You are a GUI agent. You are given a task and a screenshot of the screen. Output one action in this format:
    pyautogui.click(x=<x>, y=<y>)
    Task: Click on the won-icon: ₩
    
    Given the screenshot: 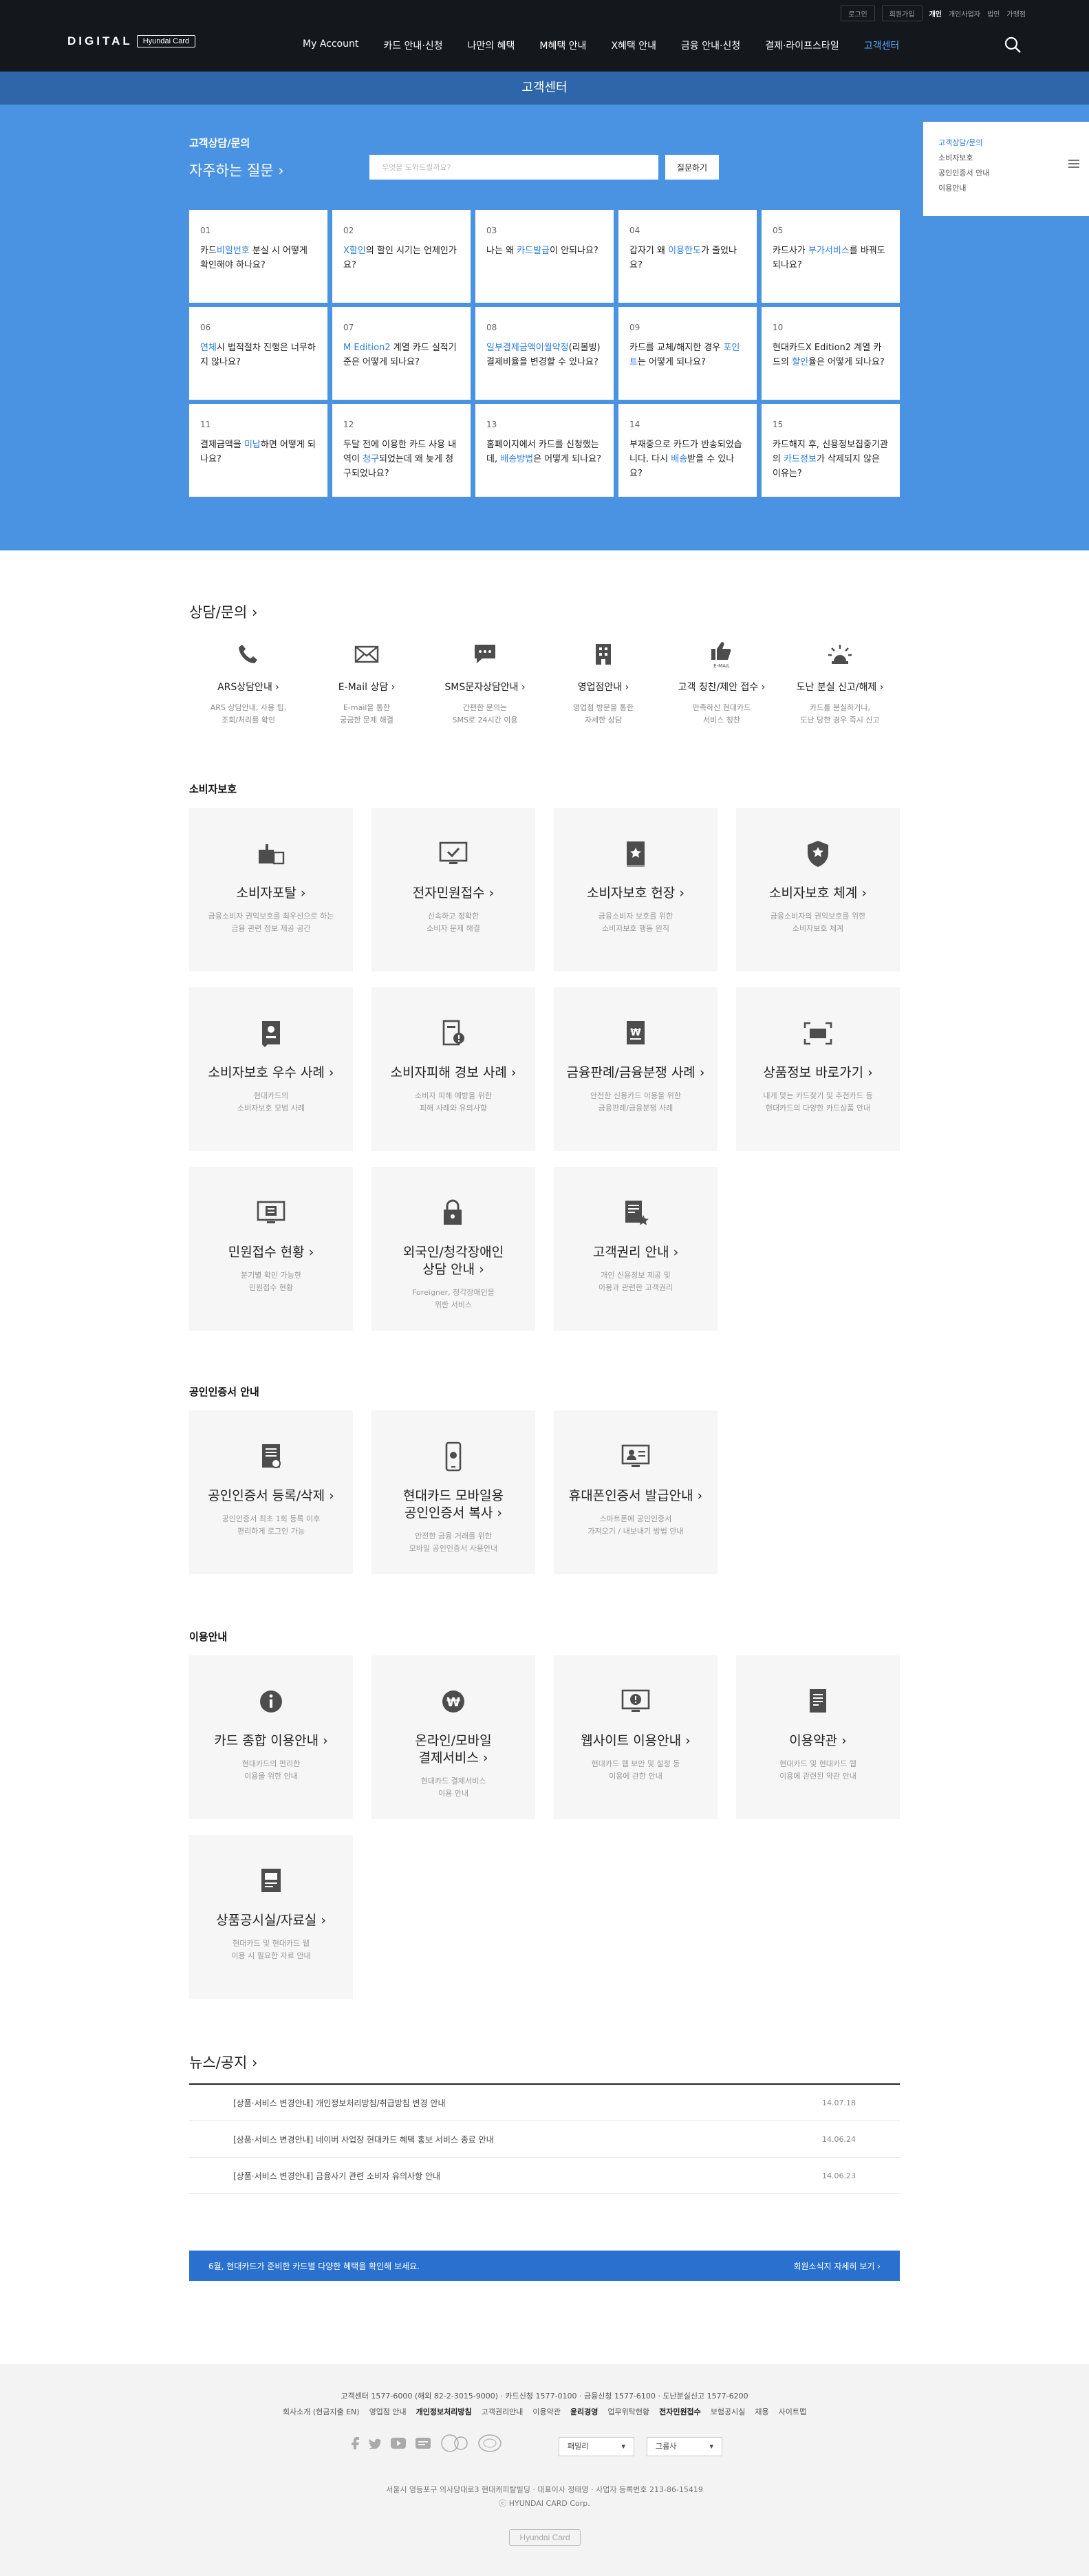 What is the action you would take?
    pyautogui.click(x=453, y=1701)
    